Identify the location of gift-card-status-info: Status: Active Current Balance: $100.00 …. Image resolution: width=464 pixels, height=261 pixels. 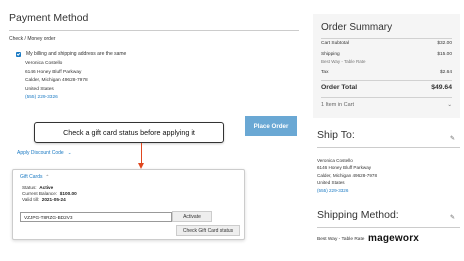
(49, 194).